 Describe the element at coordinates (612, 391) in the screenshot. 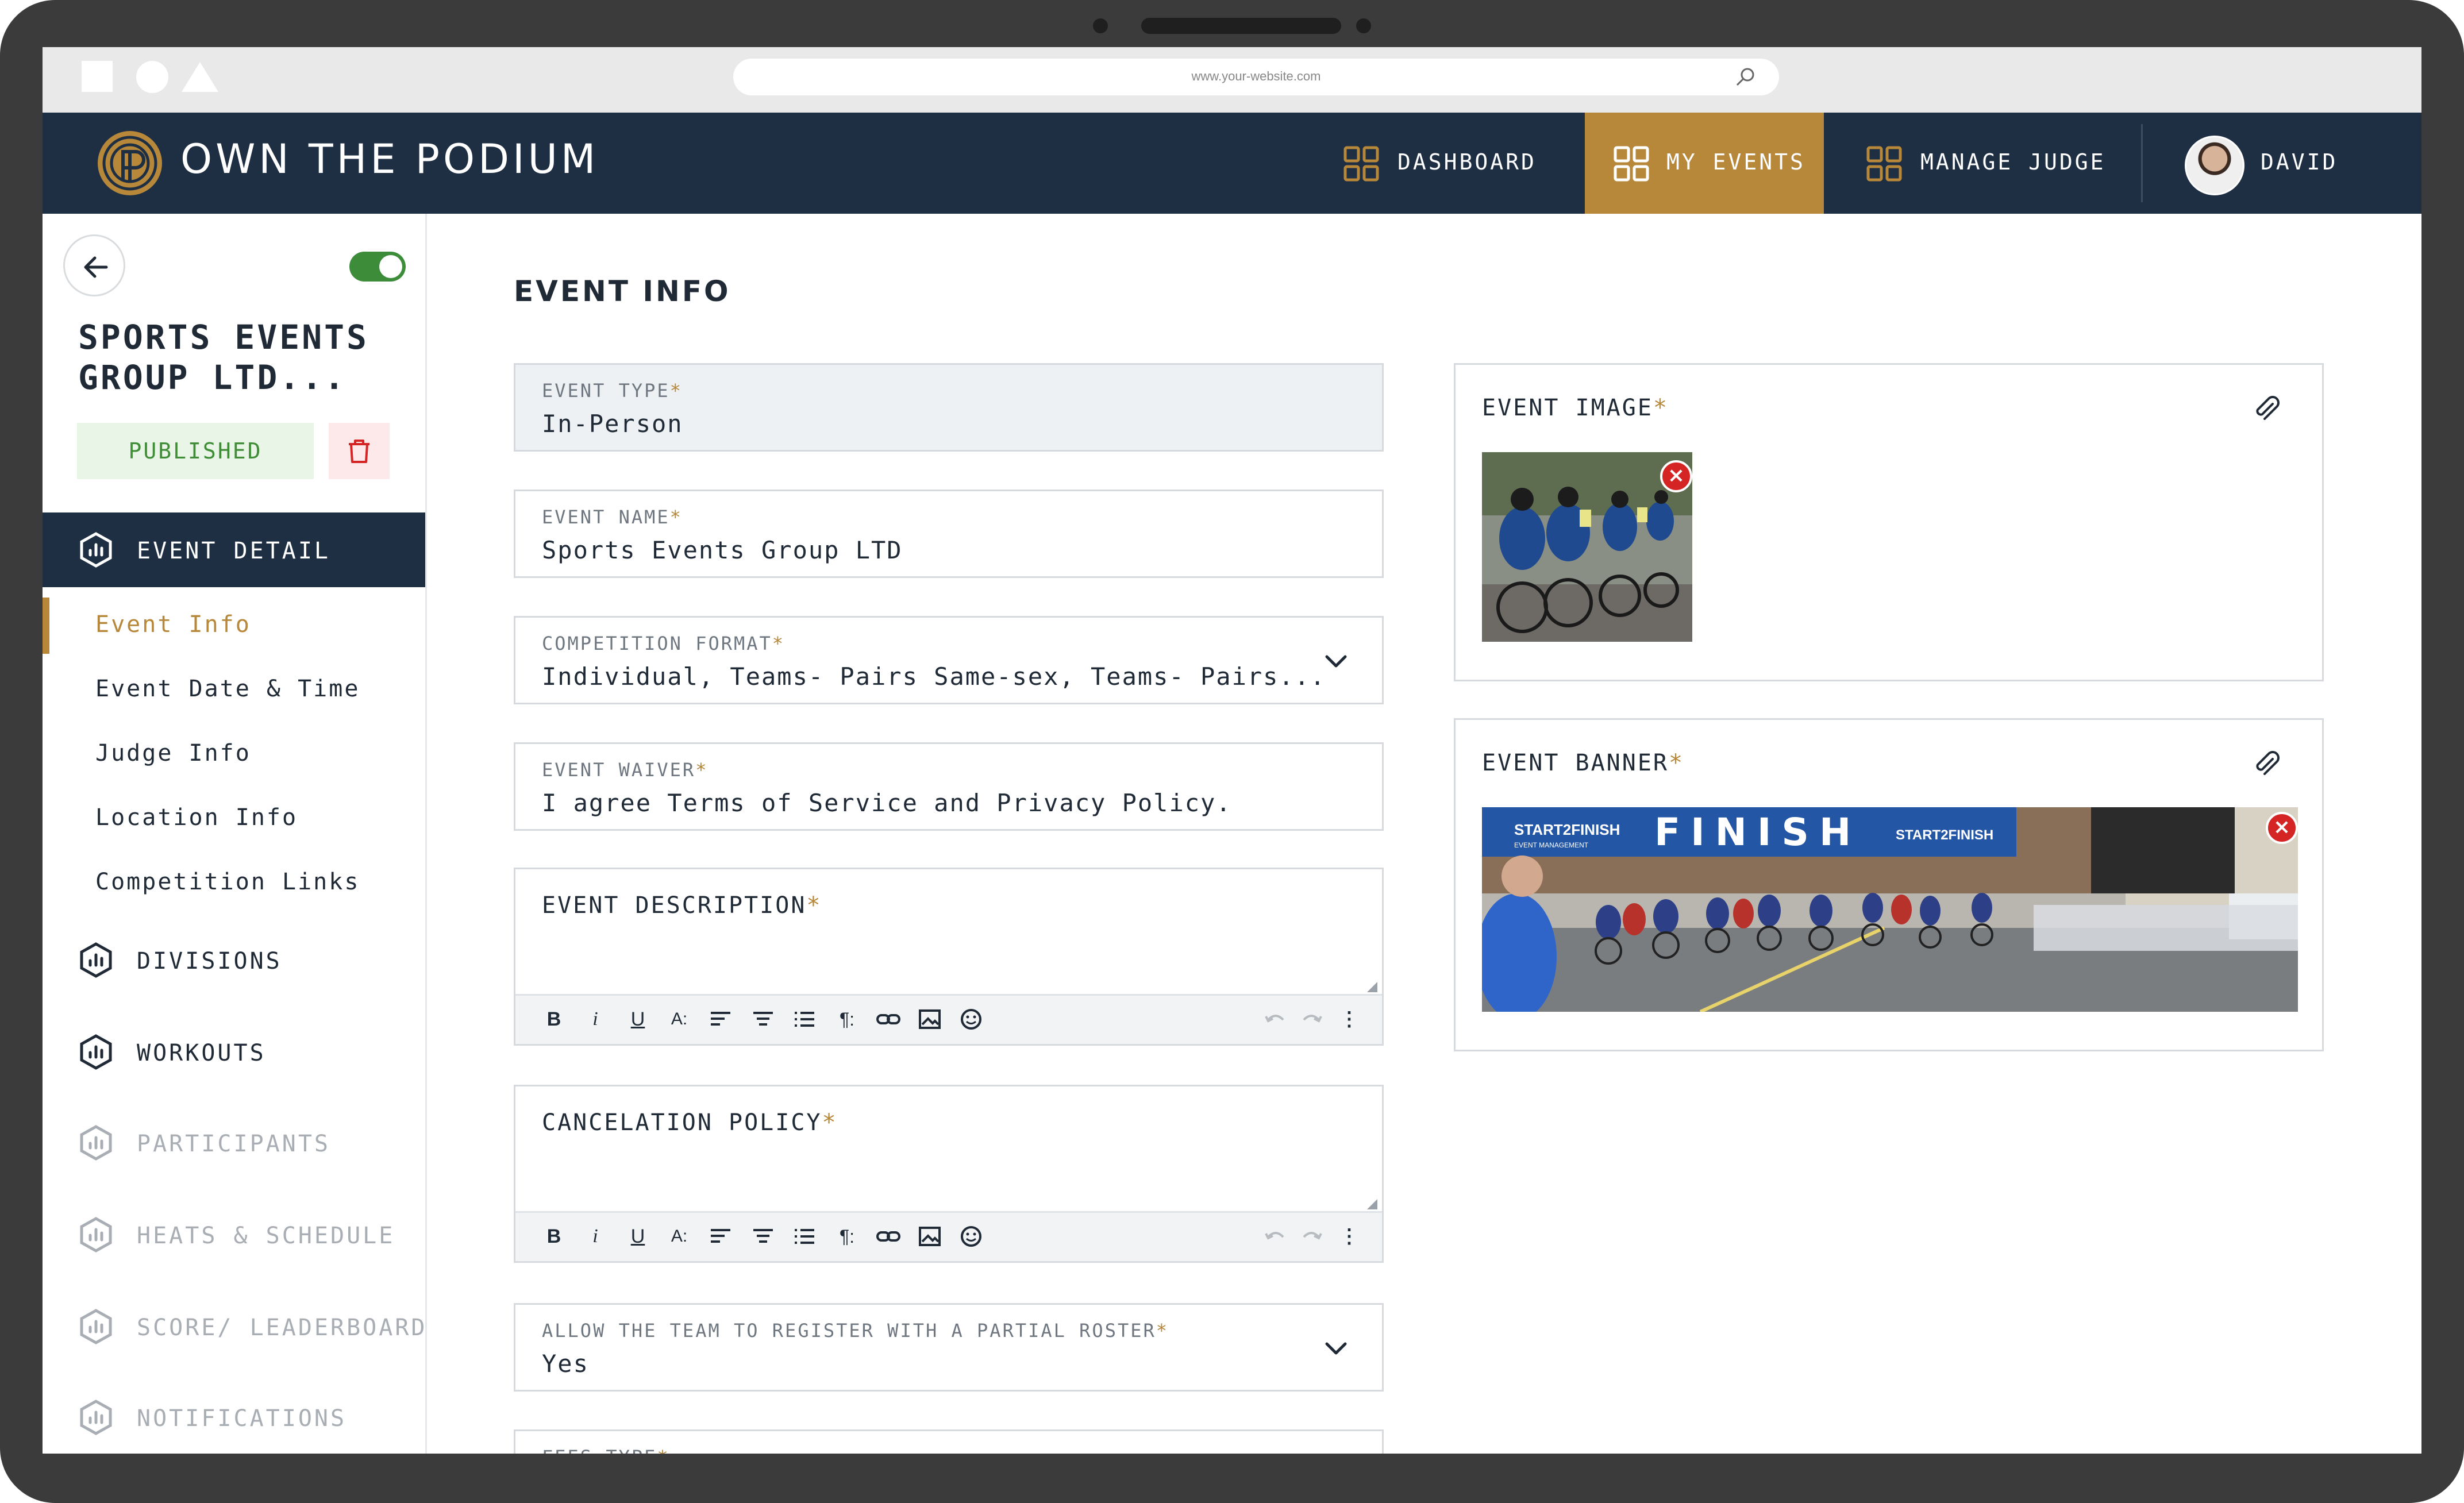

I see `field-label: EVENT TYPE*` at that location.